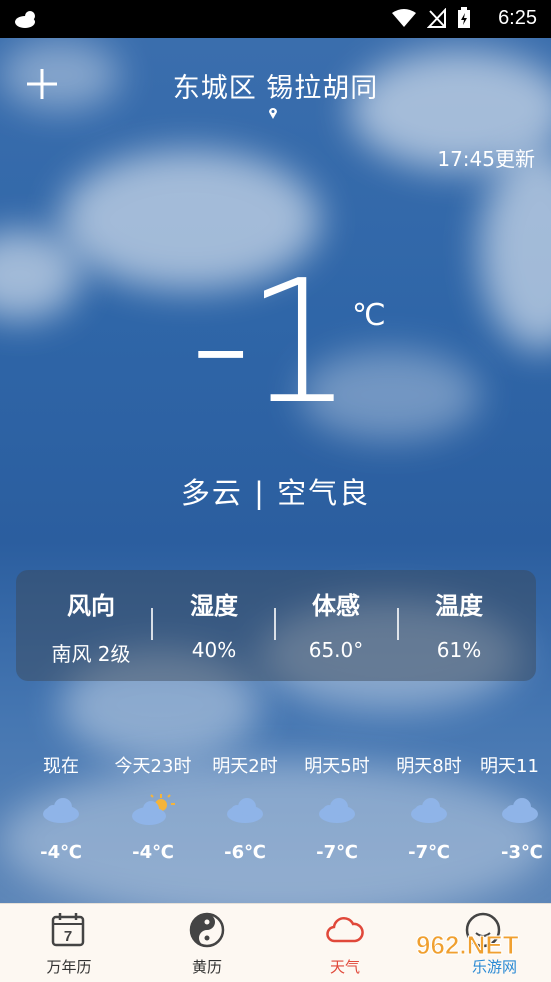 The width and height of the screenshot is (551, 982). I want to click on hourly-item: 明天2时 -6℃, so click(245, 807).